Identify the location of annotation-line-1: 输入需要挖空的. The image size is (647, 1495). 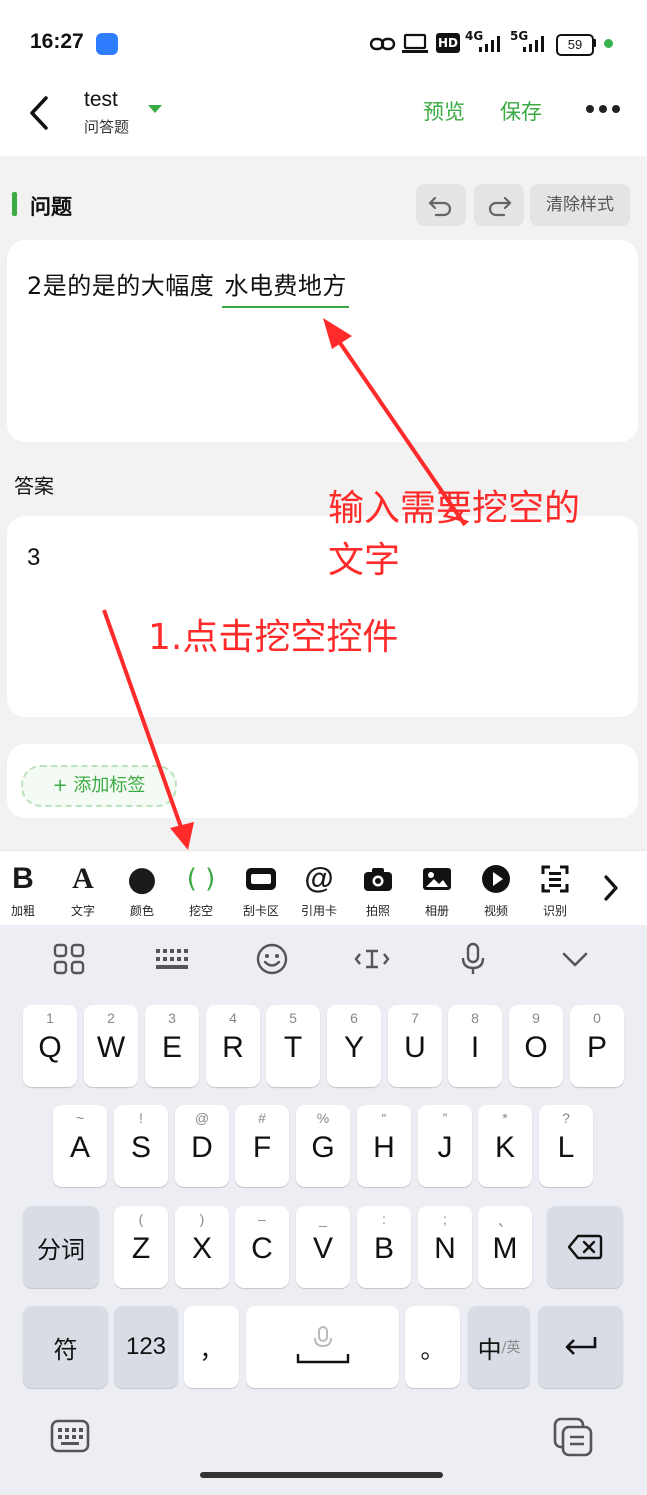
(454, 508).